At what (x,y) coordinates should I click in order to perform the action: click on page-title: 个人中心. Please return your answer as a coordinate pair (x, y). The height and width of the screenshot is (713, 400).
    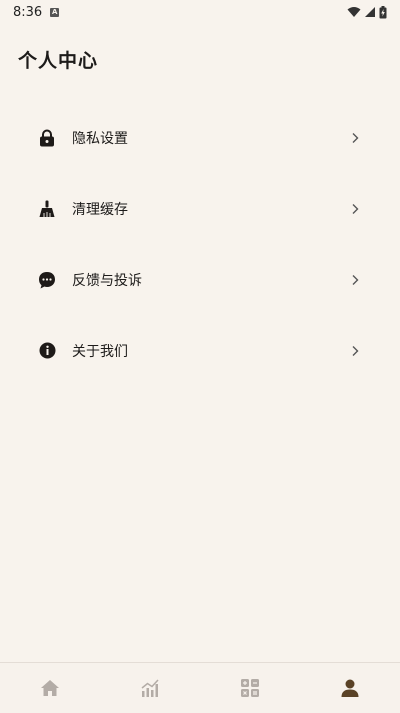
    Looking at the image, I should click on (58, 61).